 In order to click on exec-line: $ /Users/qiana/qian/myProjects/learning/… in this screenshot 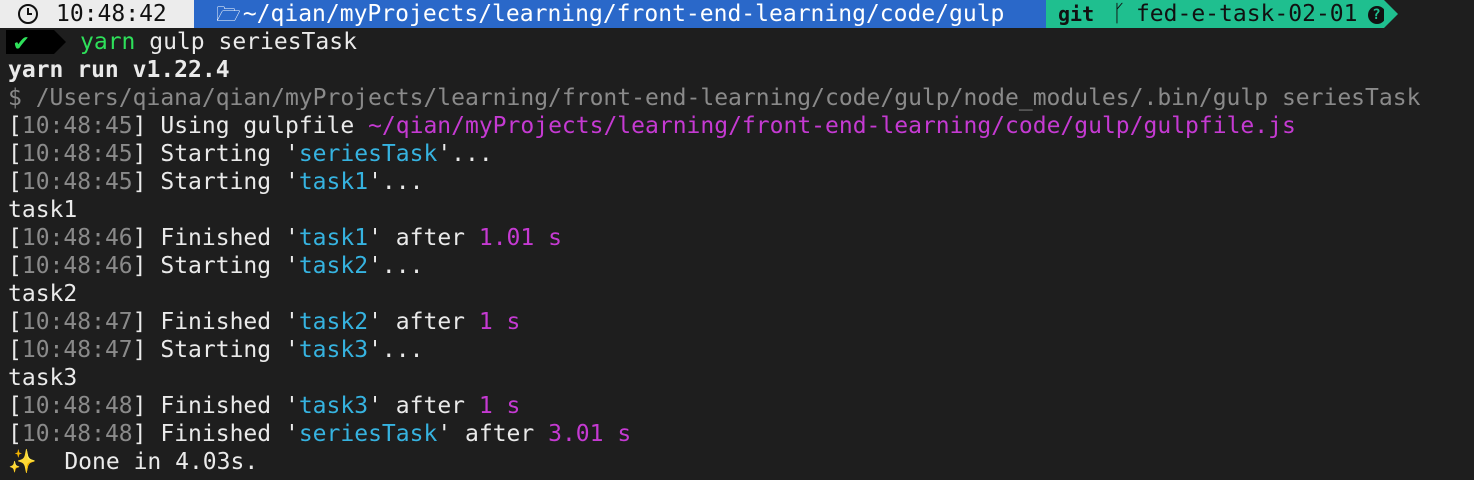, I will do `click(714, 98)`.